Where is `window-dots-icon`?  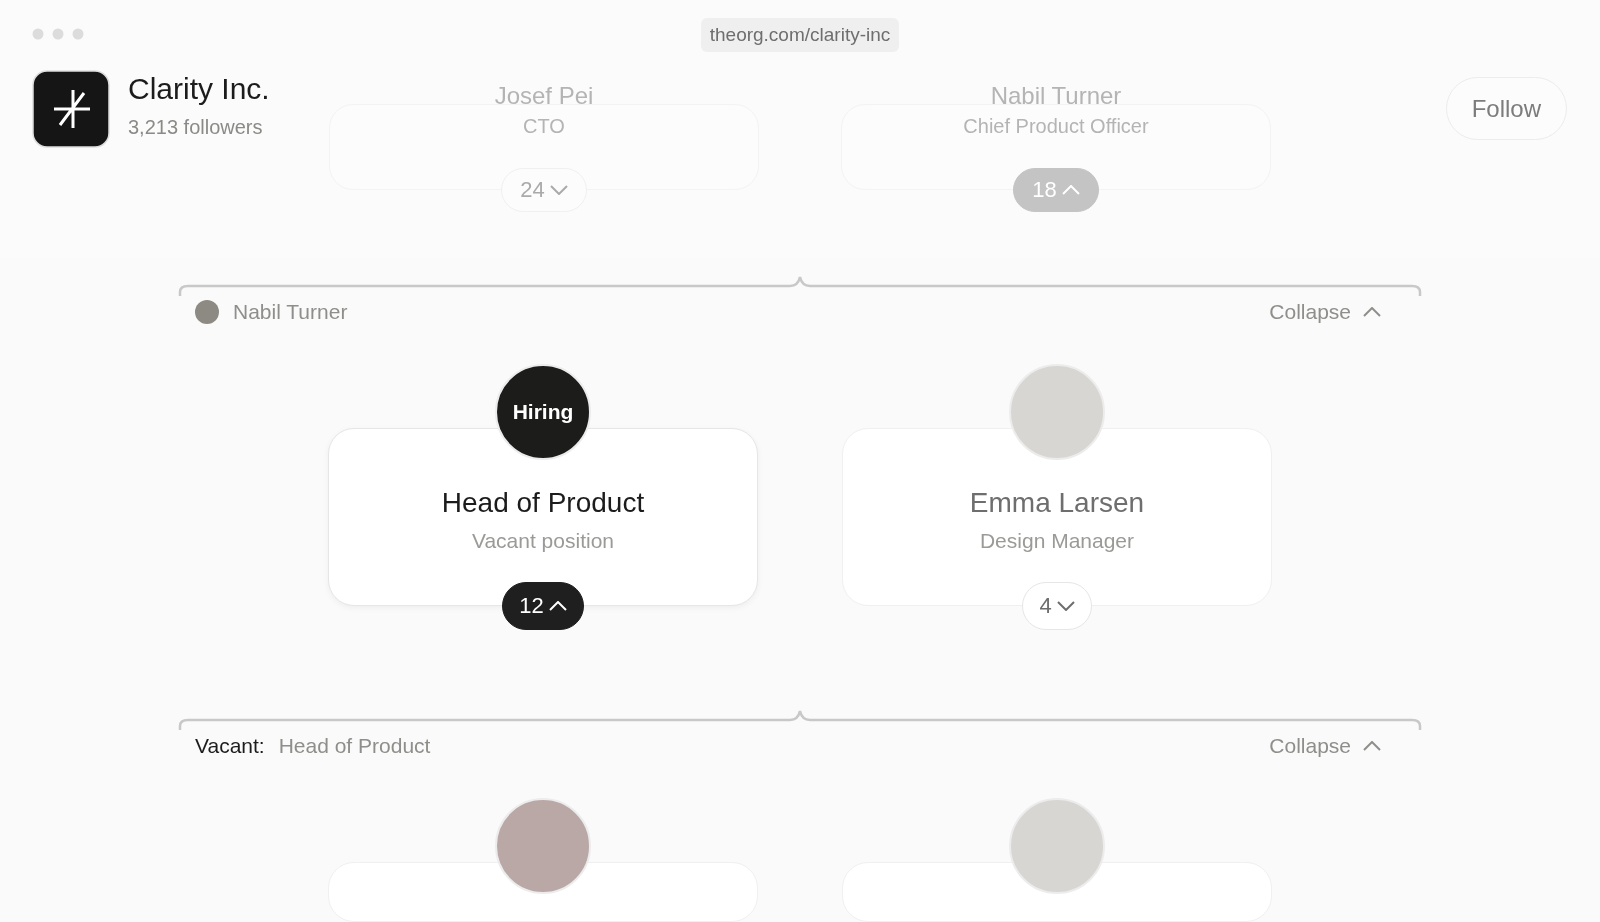 window-dots-icon is located at coordinates (59, 34).